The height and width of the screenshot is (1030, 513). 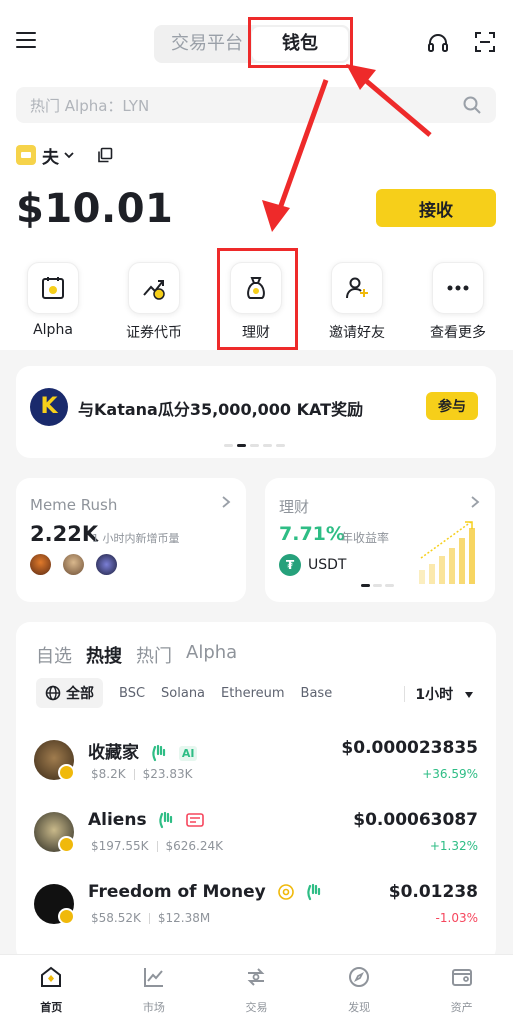 What do you see at coordinates (194, 846) in the screenshot?
I see `volume: $626.24K` at bounding box center [194, 846].